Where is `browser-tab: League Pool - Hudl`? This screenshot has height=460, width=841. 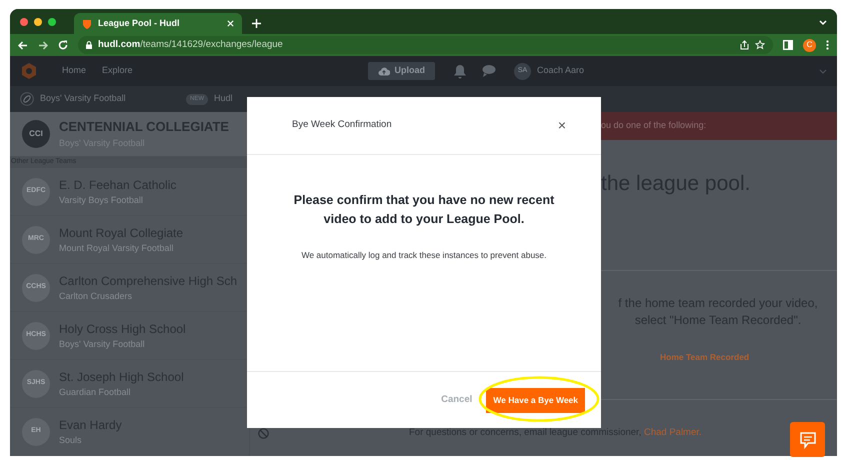
browser-tab: League Pool - Hudl is located at coordinates (158, 23).